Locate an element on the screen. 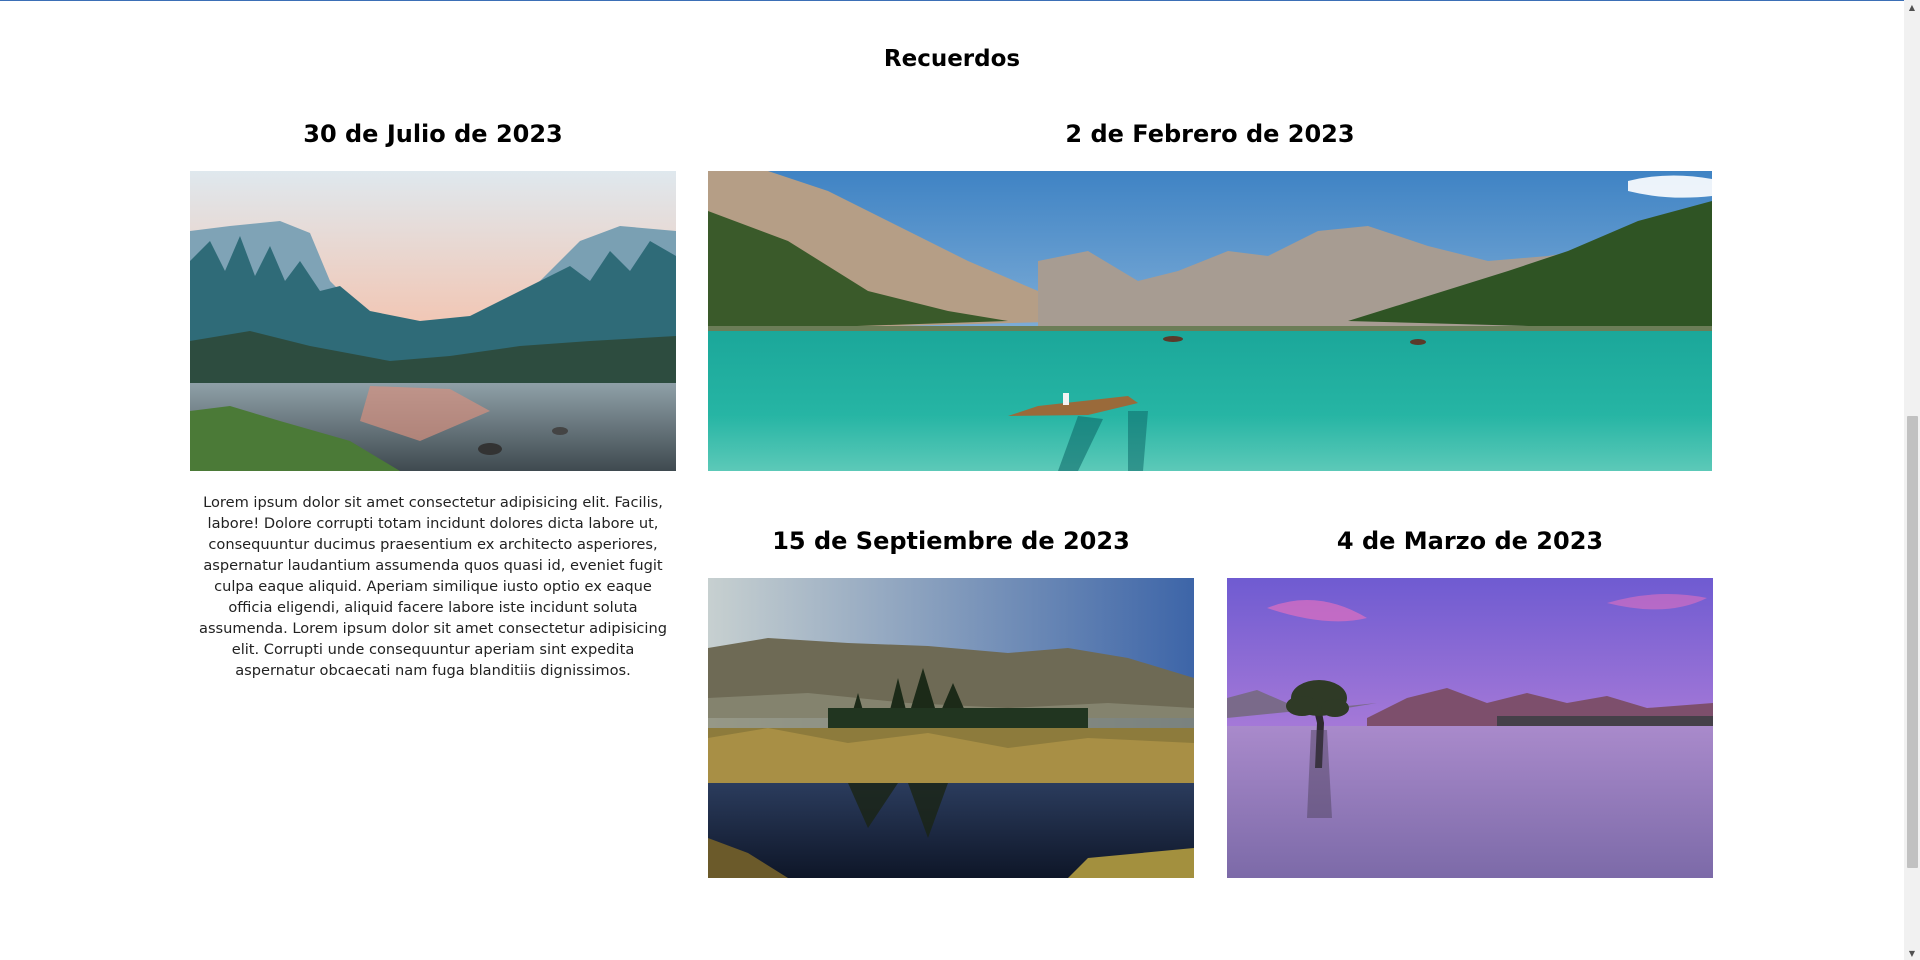 The image size is (1920, 960). card-date-title: 2 de Febrero de 2023 is located at coordinates (1210, 134).